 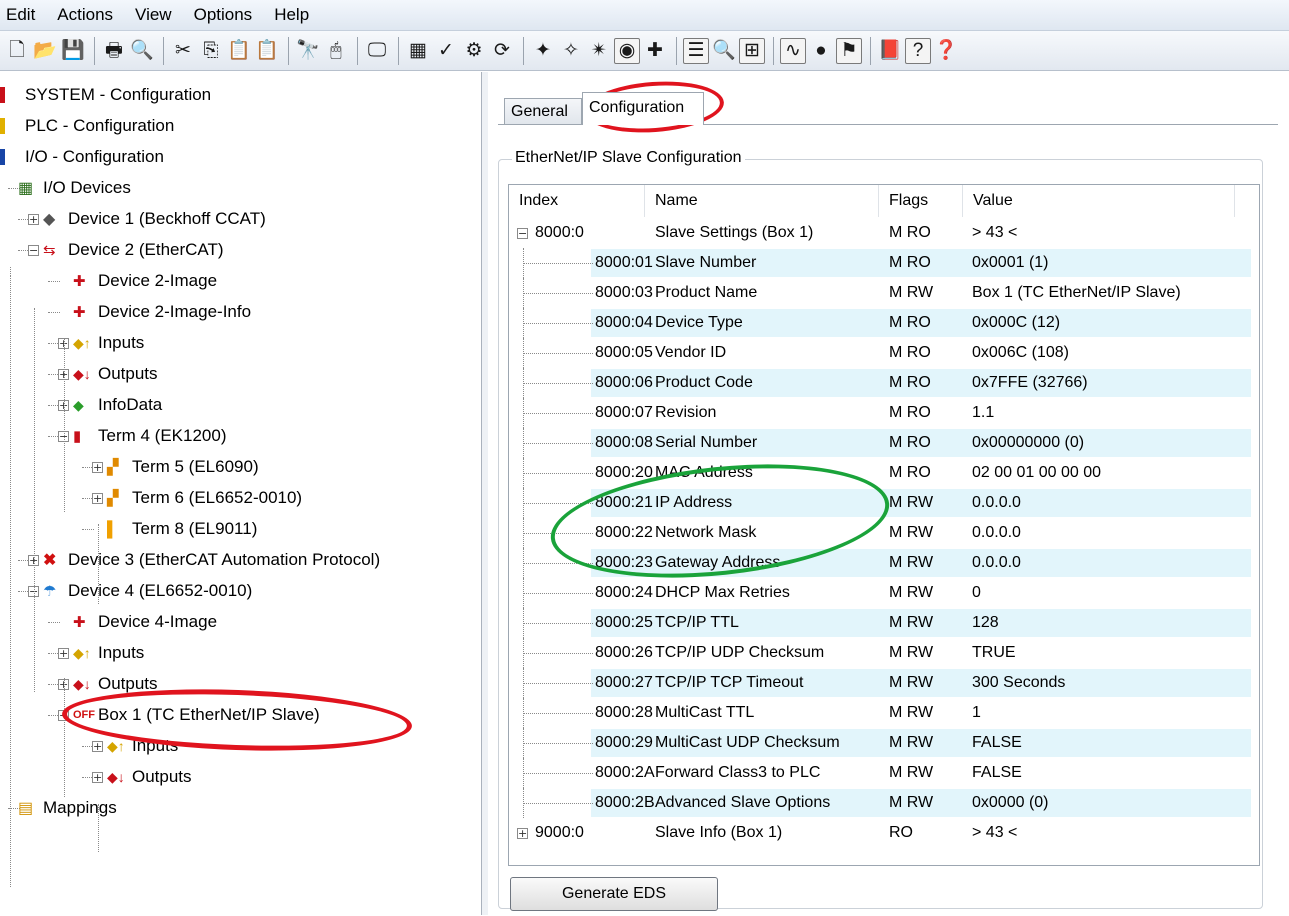 What do you see at coordinates (918, 50) in the screenshot?
I see `help-icon: ?` at bounding box center [918, 50].